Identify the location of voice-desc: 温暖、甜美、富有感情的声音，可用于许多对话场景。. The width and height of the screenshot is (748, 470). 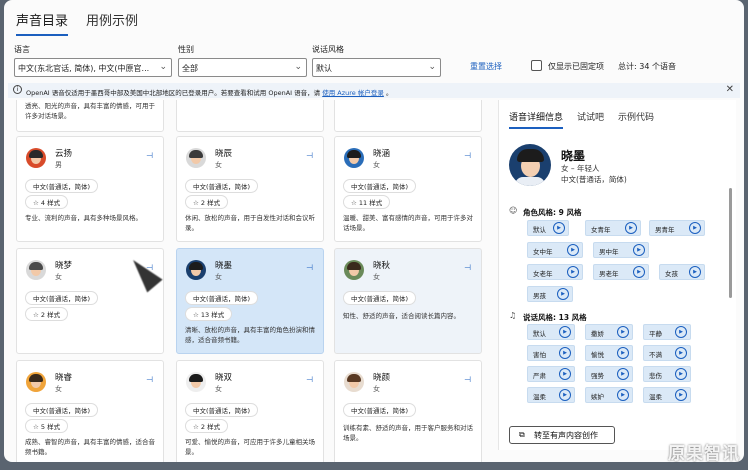
(408, 223).